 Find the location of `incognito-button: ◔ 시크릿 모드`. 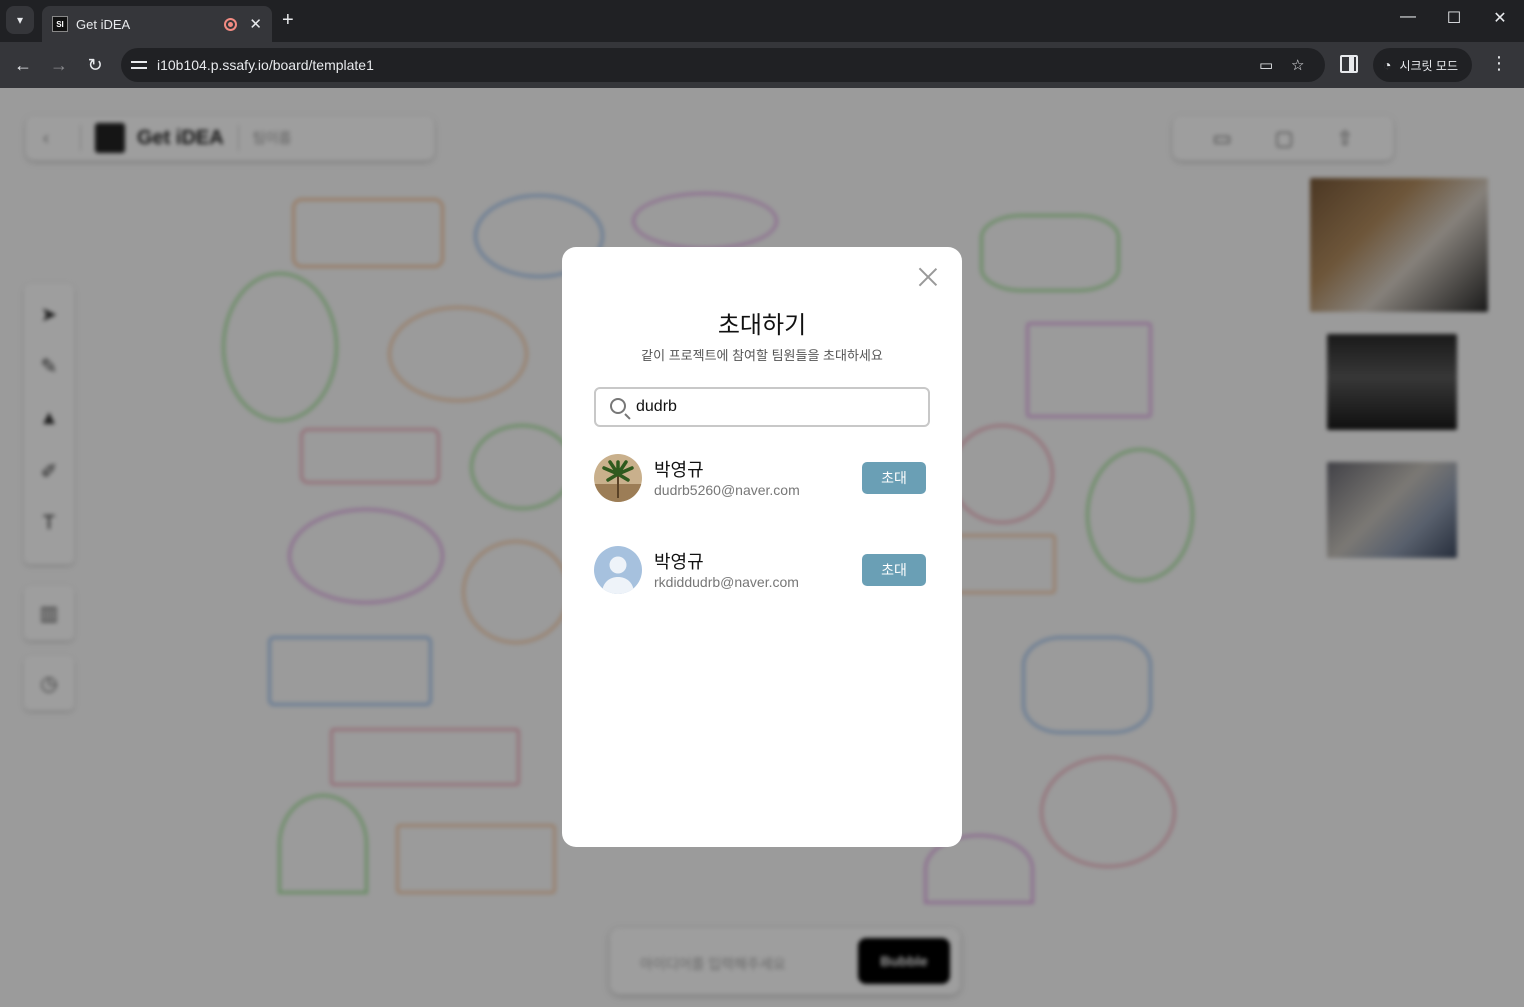

incognito-button: ◔ 시크릿 모드 is located at coordinates (1423, 65).